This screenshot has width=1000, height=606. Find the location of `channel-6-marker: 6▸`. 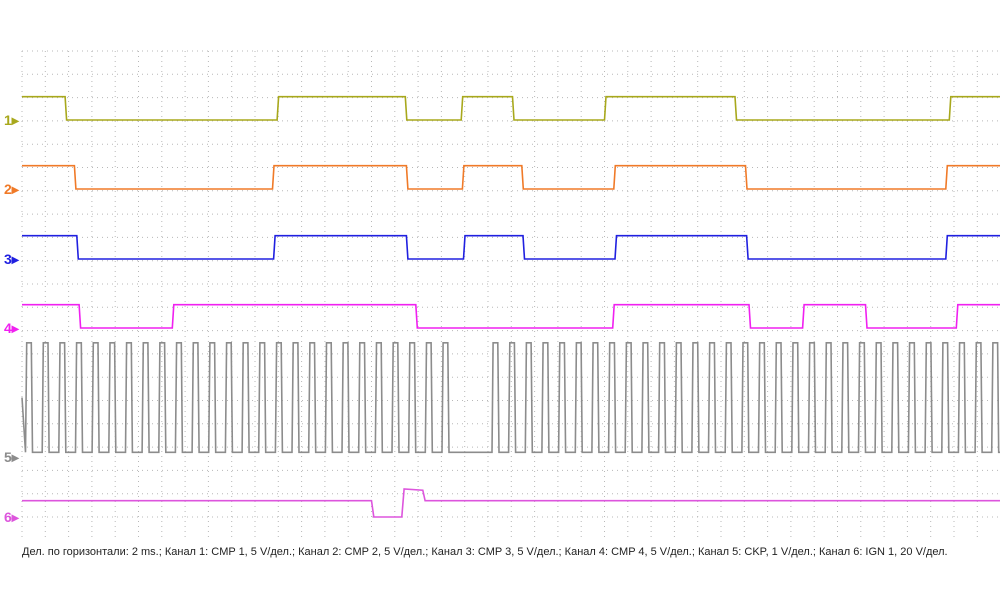

channel-6-marker: 6▸ is located at coordinates (11, 517).